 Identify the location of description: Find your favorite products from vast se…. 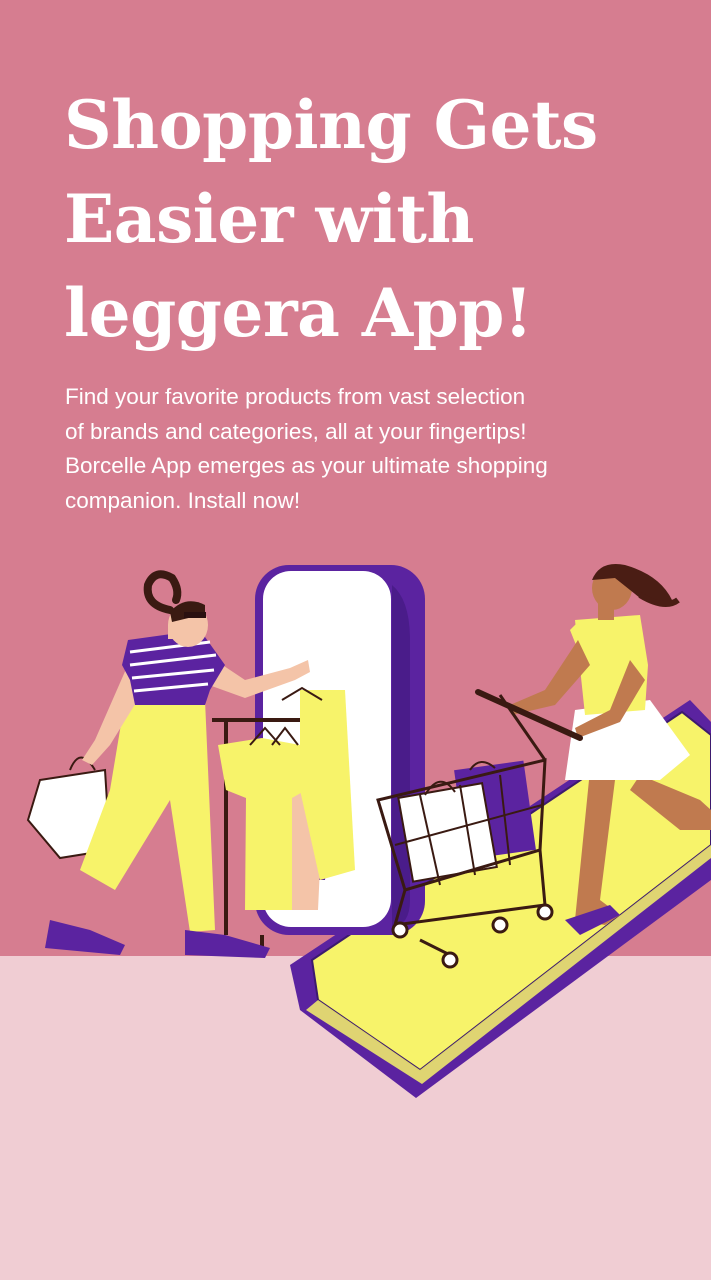
(365, 449).